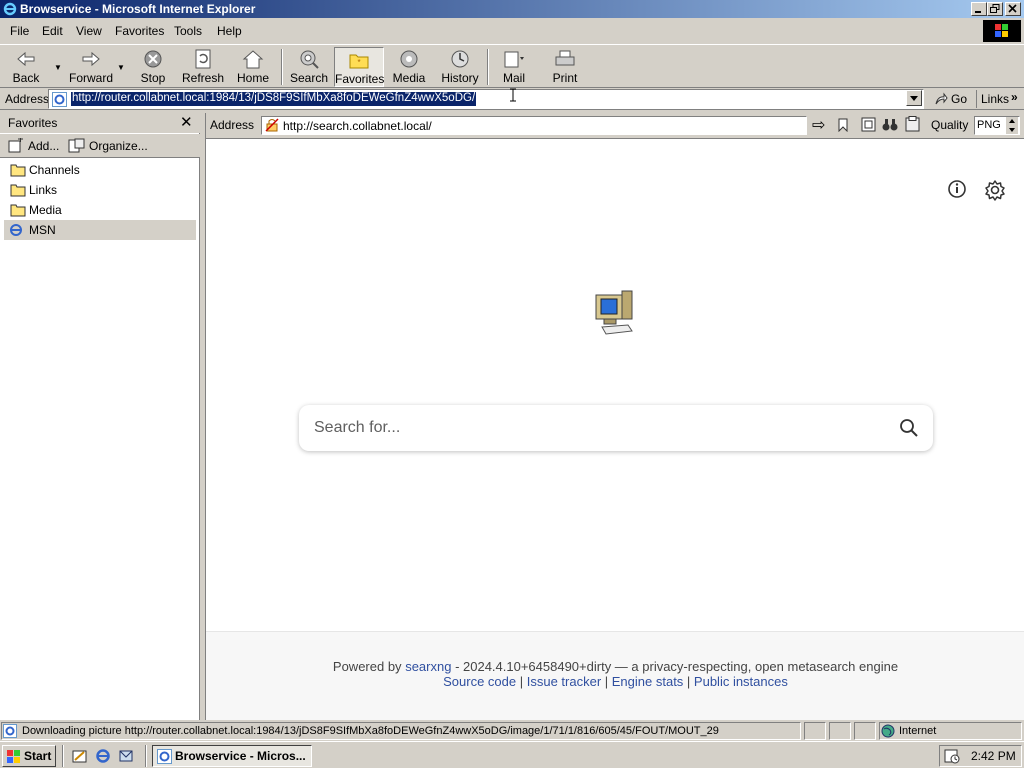 Image resolution: width=1024 pixels, height=768 pixels. Describe the element at coordinates (957, 189) in the screenshot. I see `info-icon` at that location.